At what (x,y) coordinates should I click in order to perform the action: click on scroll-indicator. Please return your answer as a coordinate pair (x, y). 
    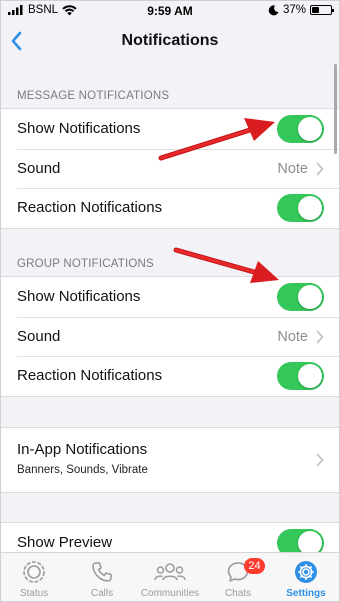
    Looking at the image, I should click on (335, 109).